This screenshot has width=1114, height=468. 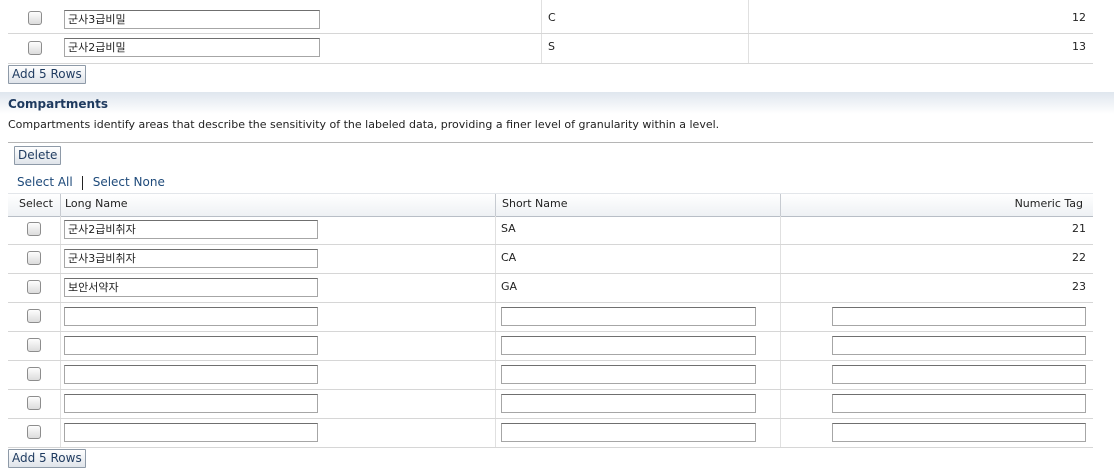 I want to click on table-row: 군사3급비밀 C 12, so click(x=550, y=17).